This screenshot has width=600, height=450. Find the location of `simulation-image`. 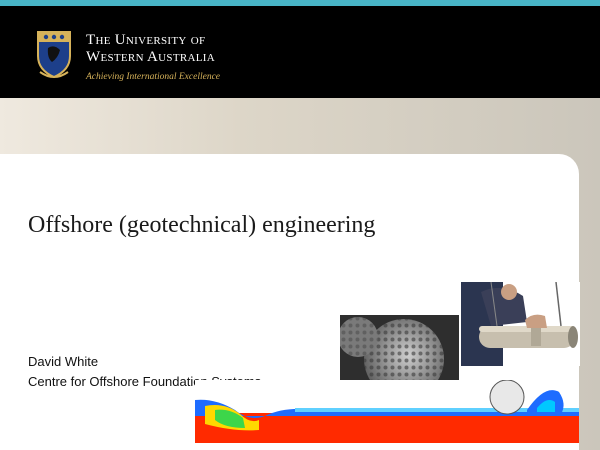

simulation-image is located at coordinates (387, 411).